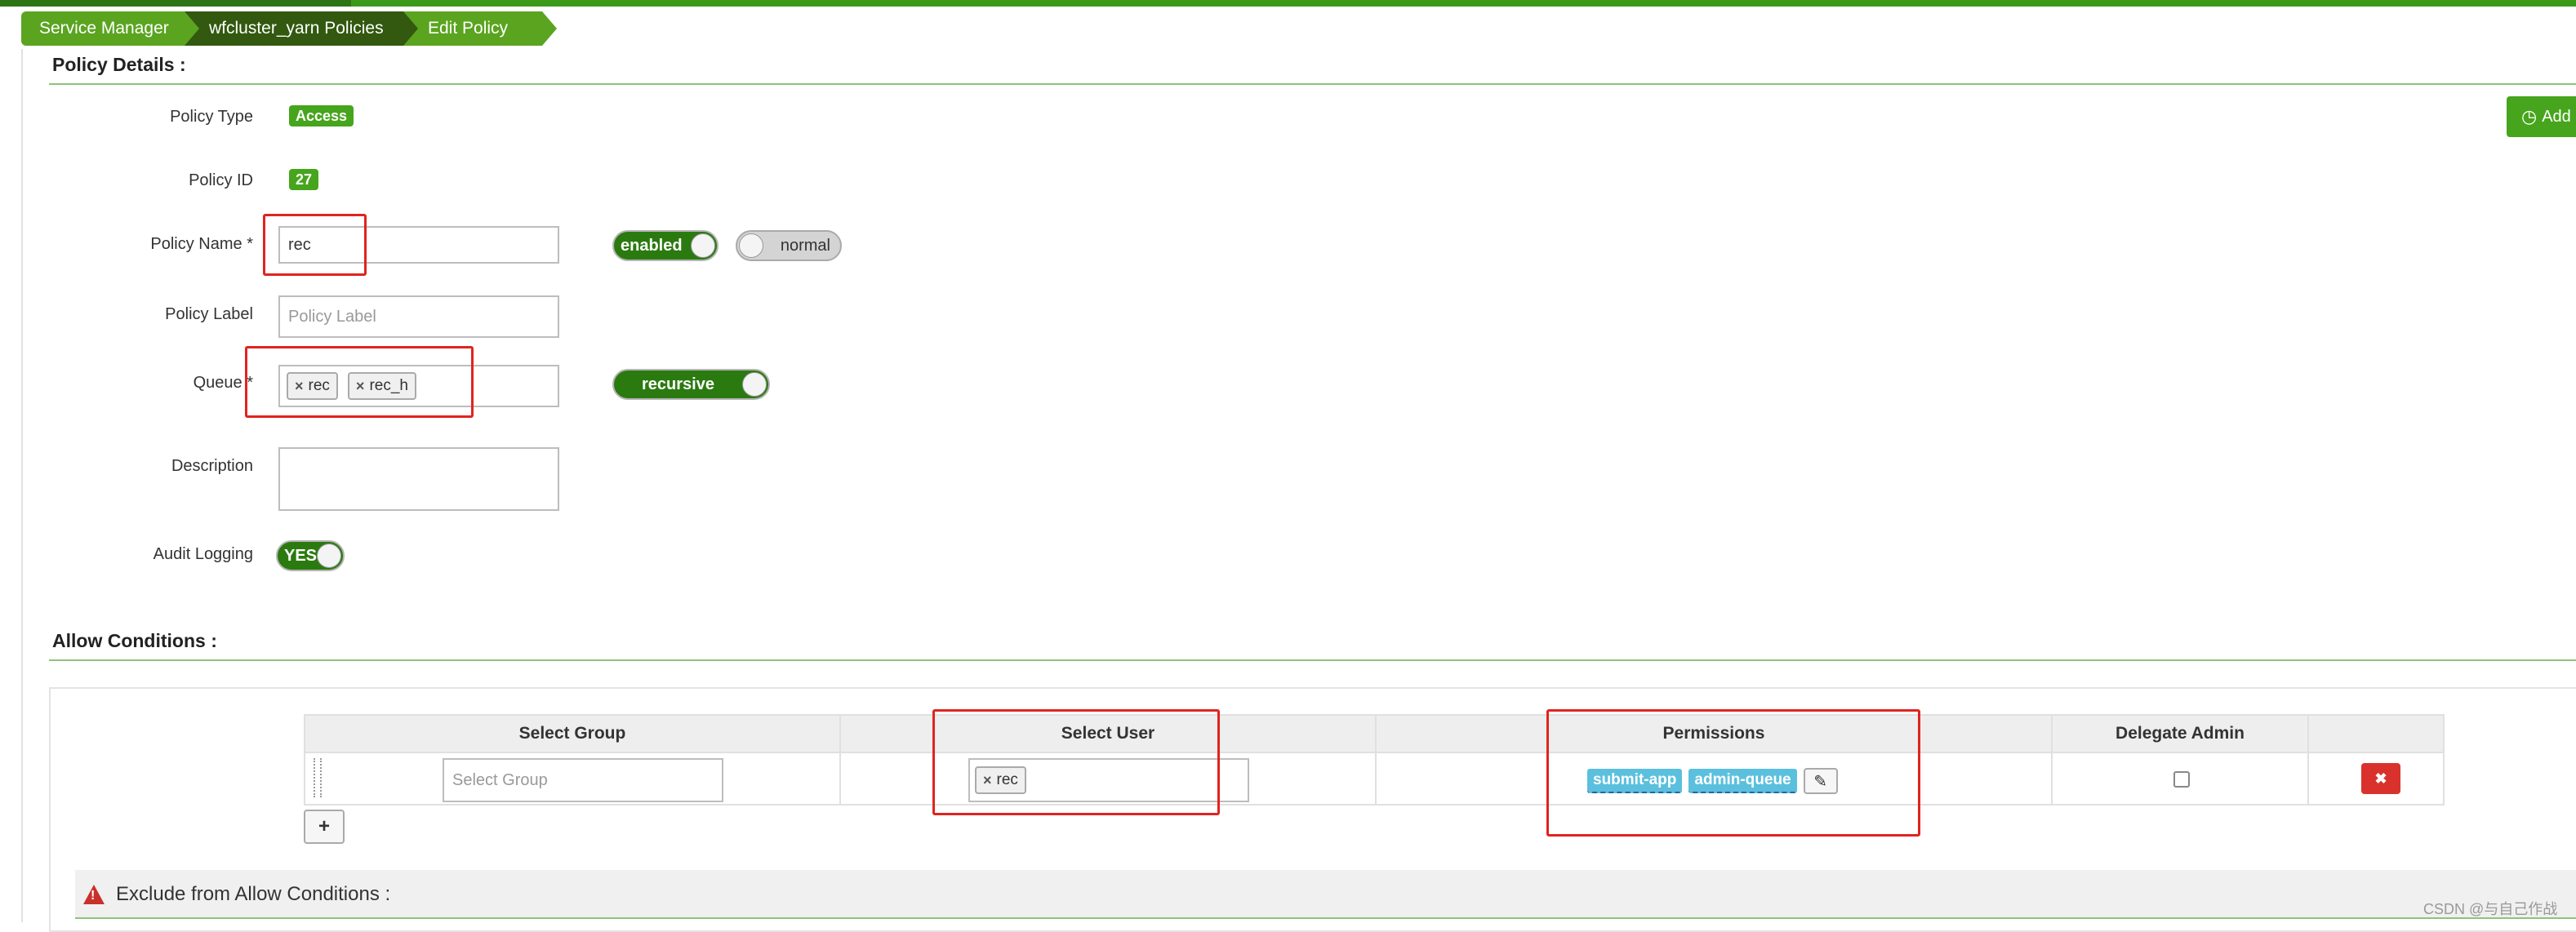 This screenshot has height=932, width=2576. I want to click on policy-type-badge: Access, so click(321, 115).